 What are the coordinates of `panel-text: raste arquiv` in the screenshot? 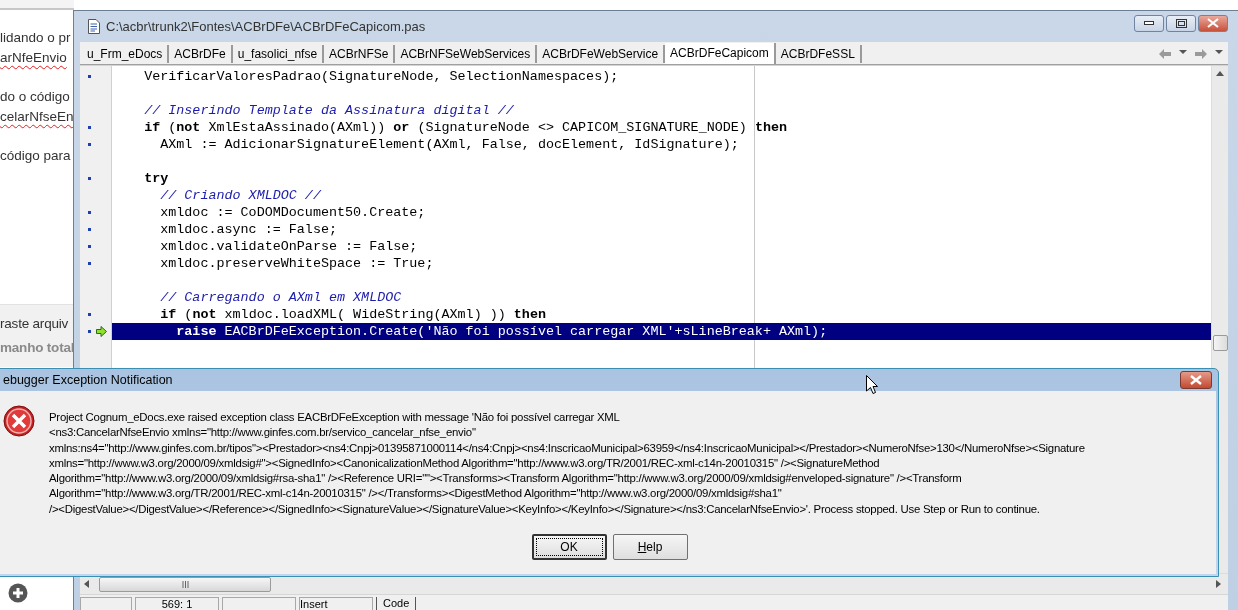 It's located at (34, 324).